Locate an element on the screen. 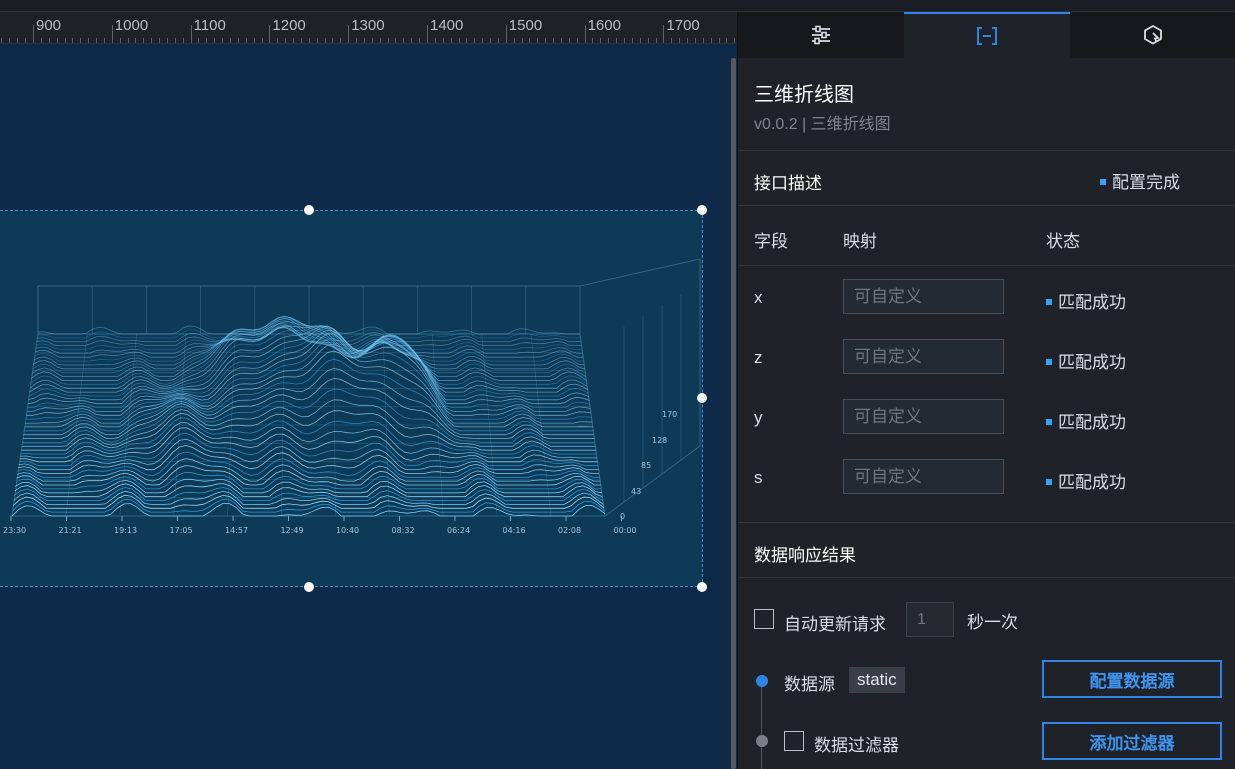 The width and height of the screenshot is (1235, 769). interface-status-label: 配置完成 is located at coordinates (1146, 182).